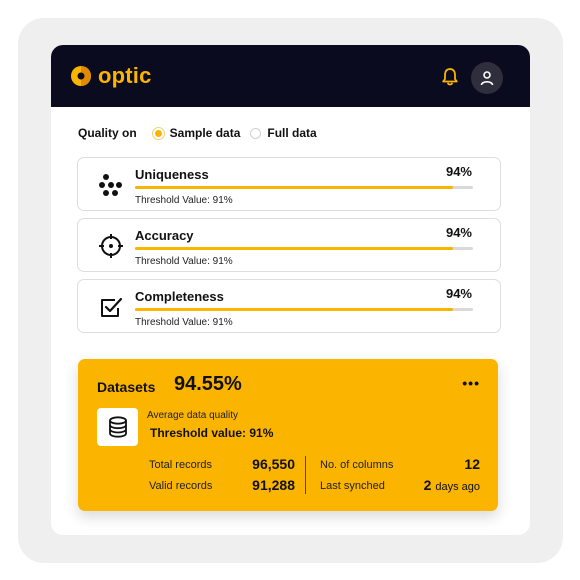 The image size is (580, 580). I want to click on option-sample-data: Sample data, so click(196, 133).